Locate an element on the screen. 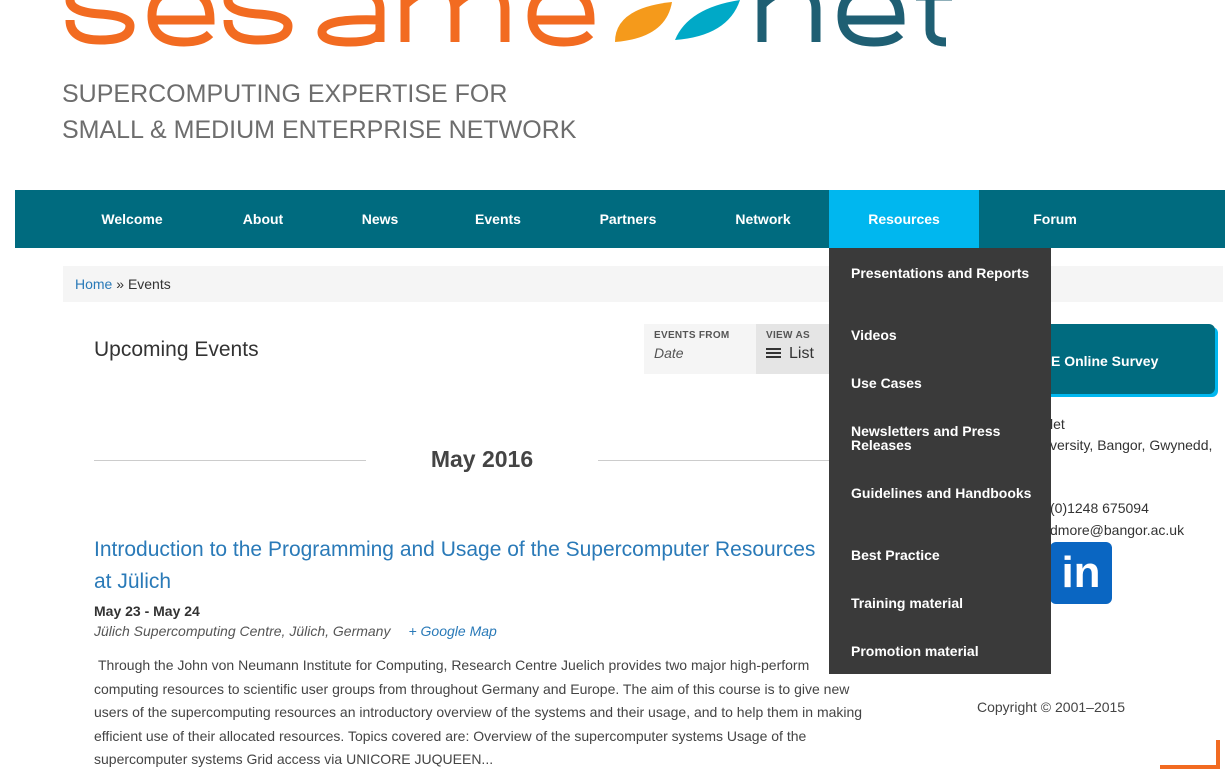 This screenshot has width=1225, height=770. contact-line2: versity, Bangor, Gwynedd, is located at coordinates (1131, 445).